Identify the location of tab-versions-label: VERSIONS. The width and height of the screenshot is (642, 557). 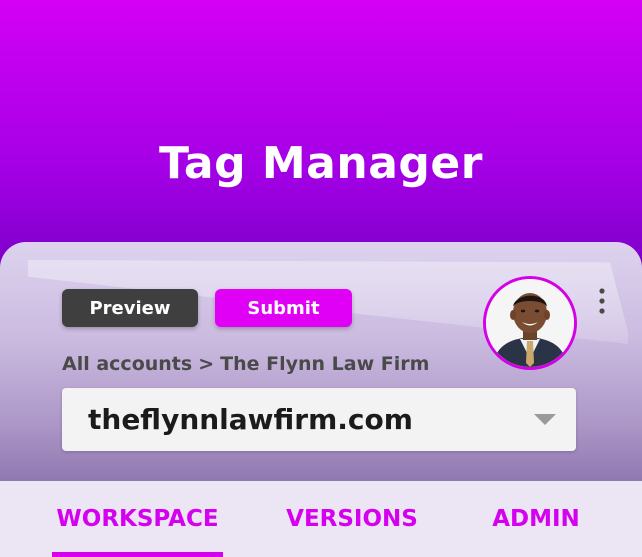
(352, 519).